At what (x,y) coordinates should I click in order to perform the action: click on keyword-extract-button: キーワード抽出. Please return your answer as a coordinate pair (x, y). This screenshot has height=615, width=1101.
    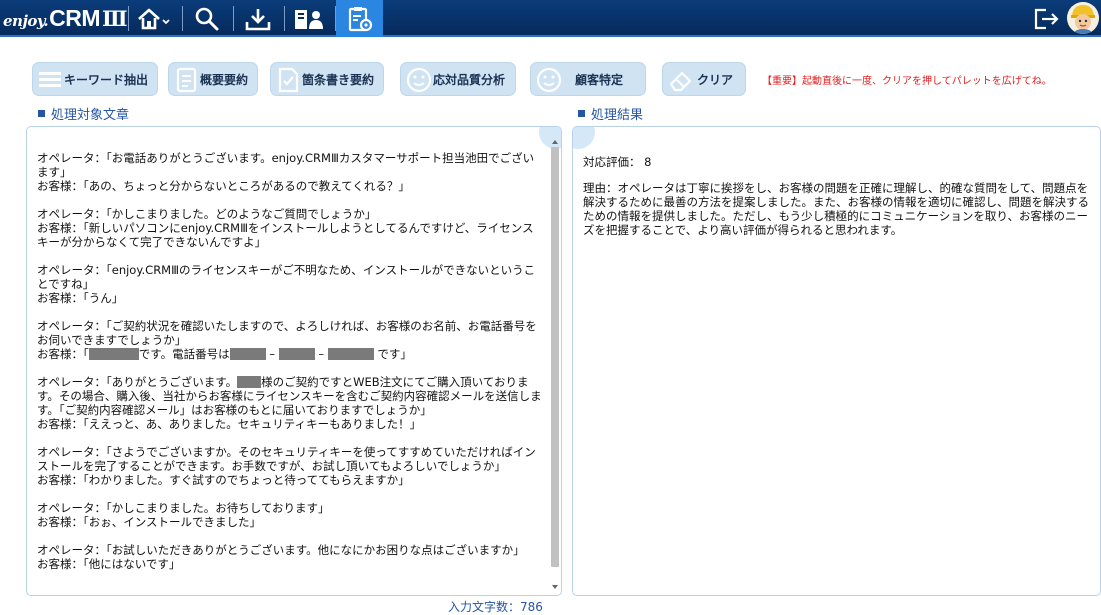
    Looking at the image, I should click on (95, 79).